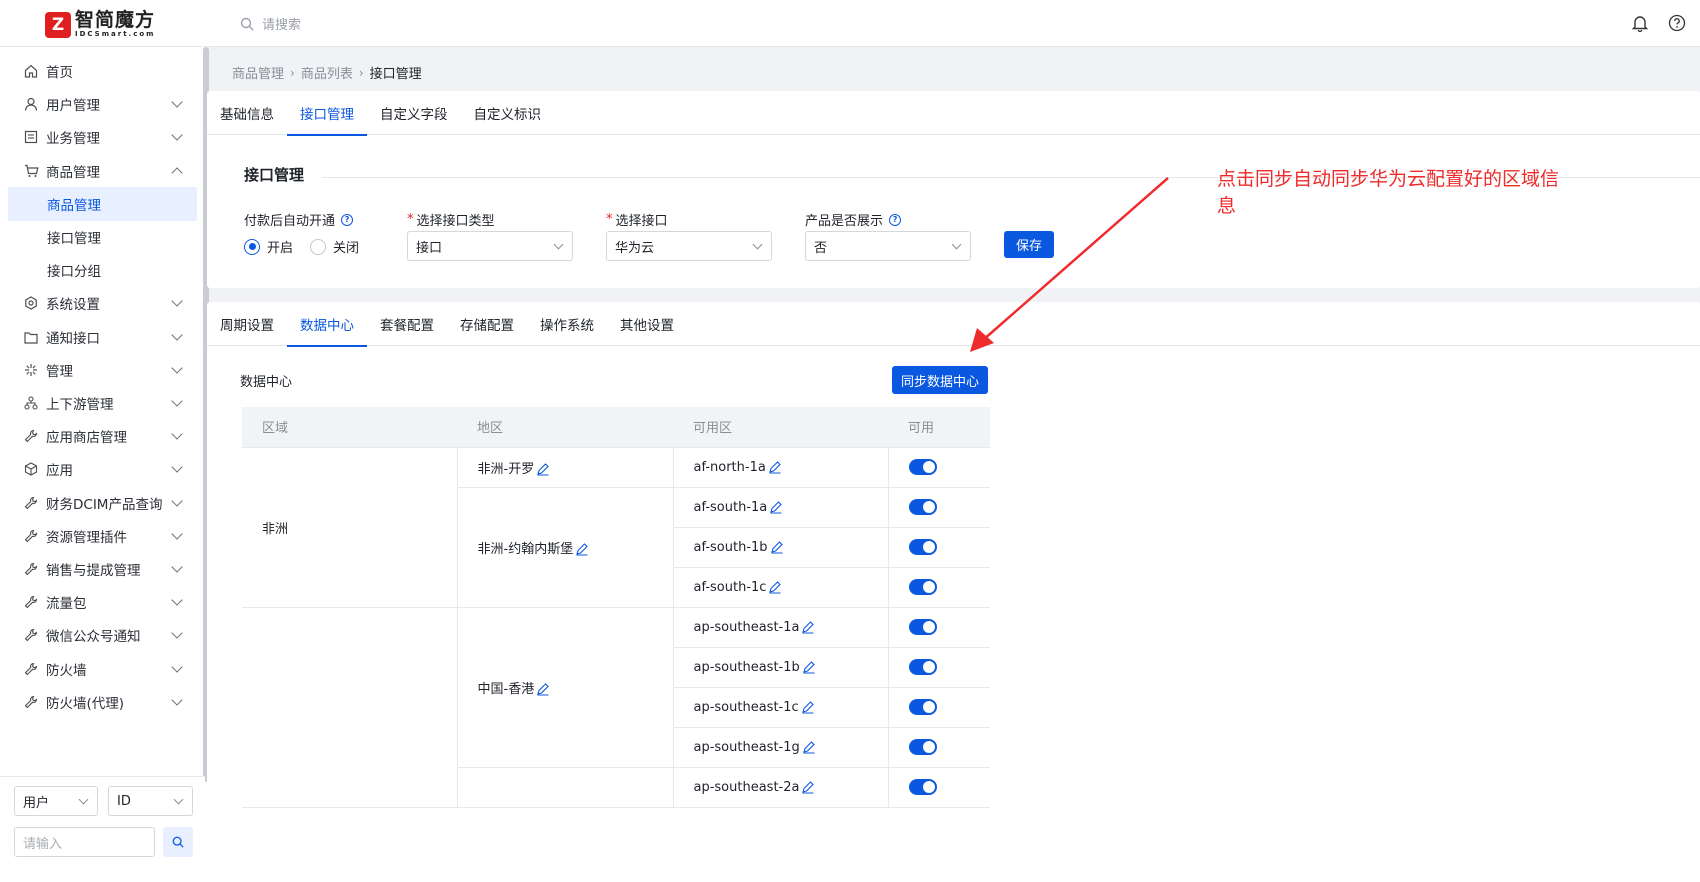  Describe the element at coordinates (1677, 23) in the screenshot. I see `help-icon` at that location.